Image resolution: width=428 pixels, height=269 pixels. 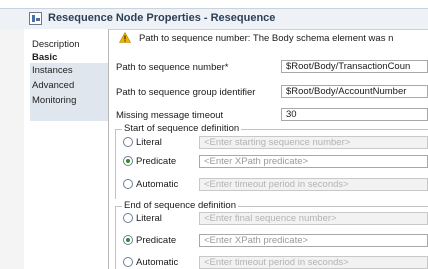 I want to click on nav-item-monitoring: Monitoring, so click(x=69, y=100).